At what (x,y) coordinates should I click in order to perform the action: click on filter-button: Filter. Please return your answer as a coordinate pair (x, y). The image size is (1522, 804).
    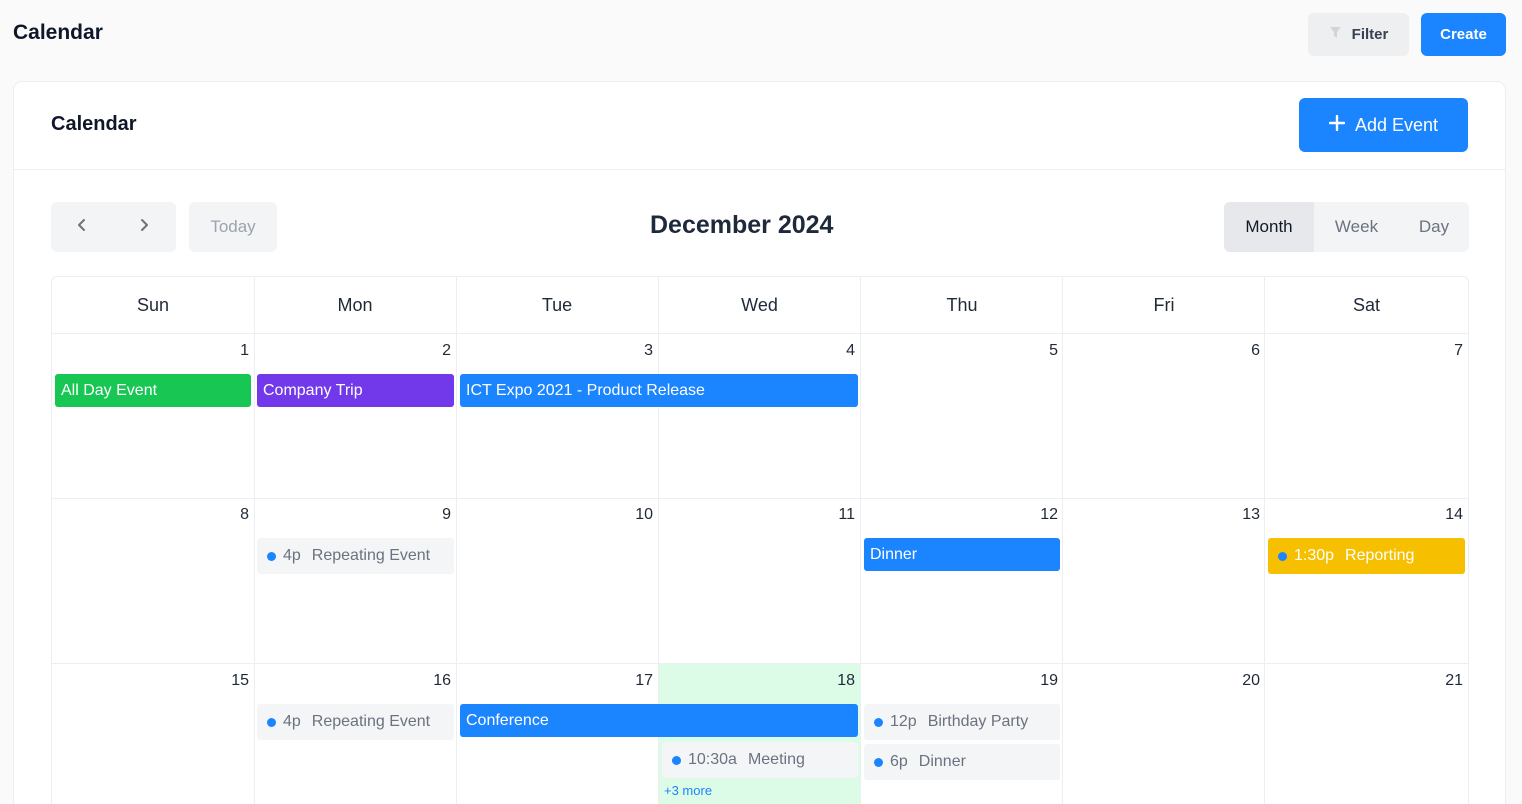
    Looking at the image, I should click on (1358, 34).